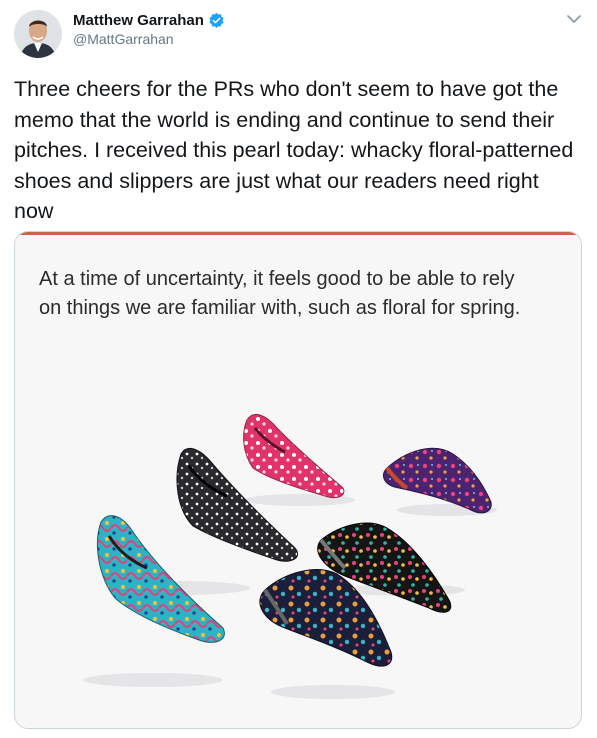 The width and height of the screenshot is (597, 738). What do you see at coordinates (216, 20) in the screenshot?
I see `verified-badge-icon` at bounding box center [216, 20].